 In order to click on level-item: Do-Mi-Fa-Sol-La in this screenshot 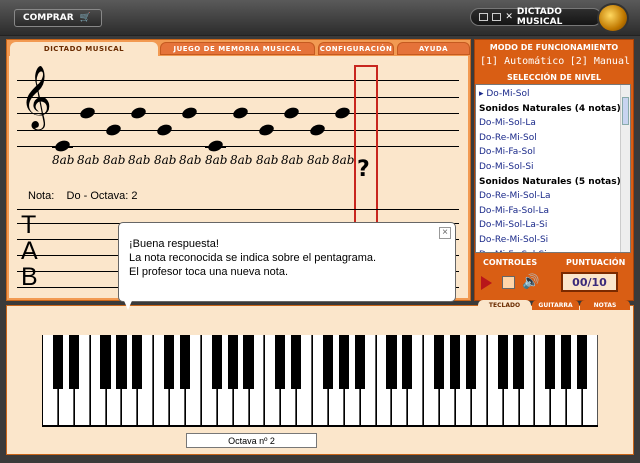, I will do `click(554, 211)`.